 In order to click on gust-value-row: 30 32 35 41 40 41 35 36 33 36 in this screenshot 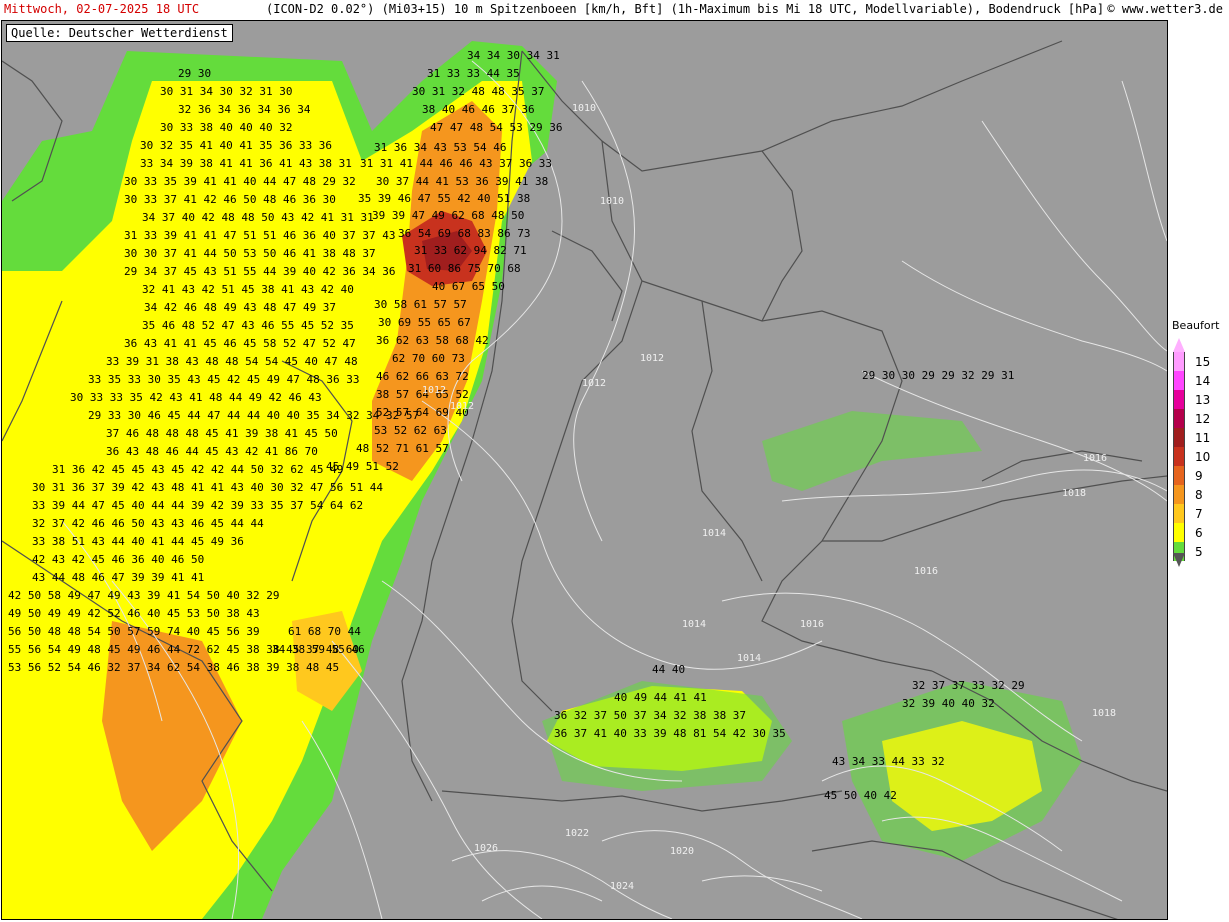, I will do `click(236, 145)`.